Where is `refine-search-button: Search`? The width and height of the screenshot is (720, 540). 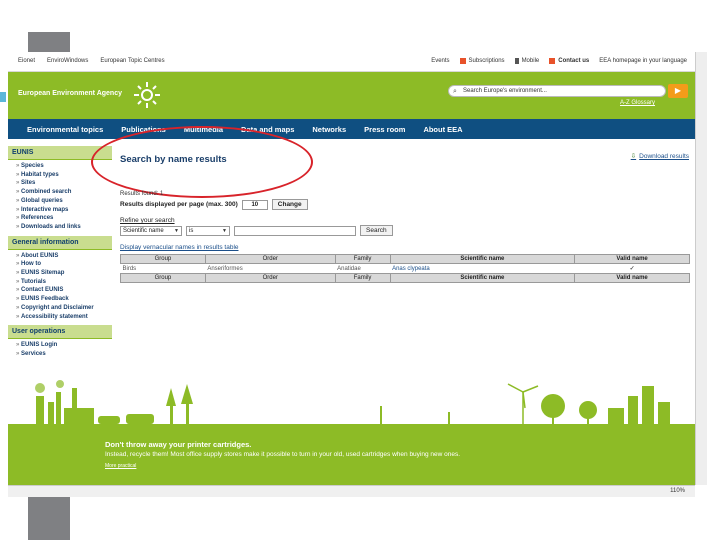
refine-search-button: Search is located at coordinates (376, 230).